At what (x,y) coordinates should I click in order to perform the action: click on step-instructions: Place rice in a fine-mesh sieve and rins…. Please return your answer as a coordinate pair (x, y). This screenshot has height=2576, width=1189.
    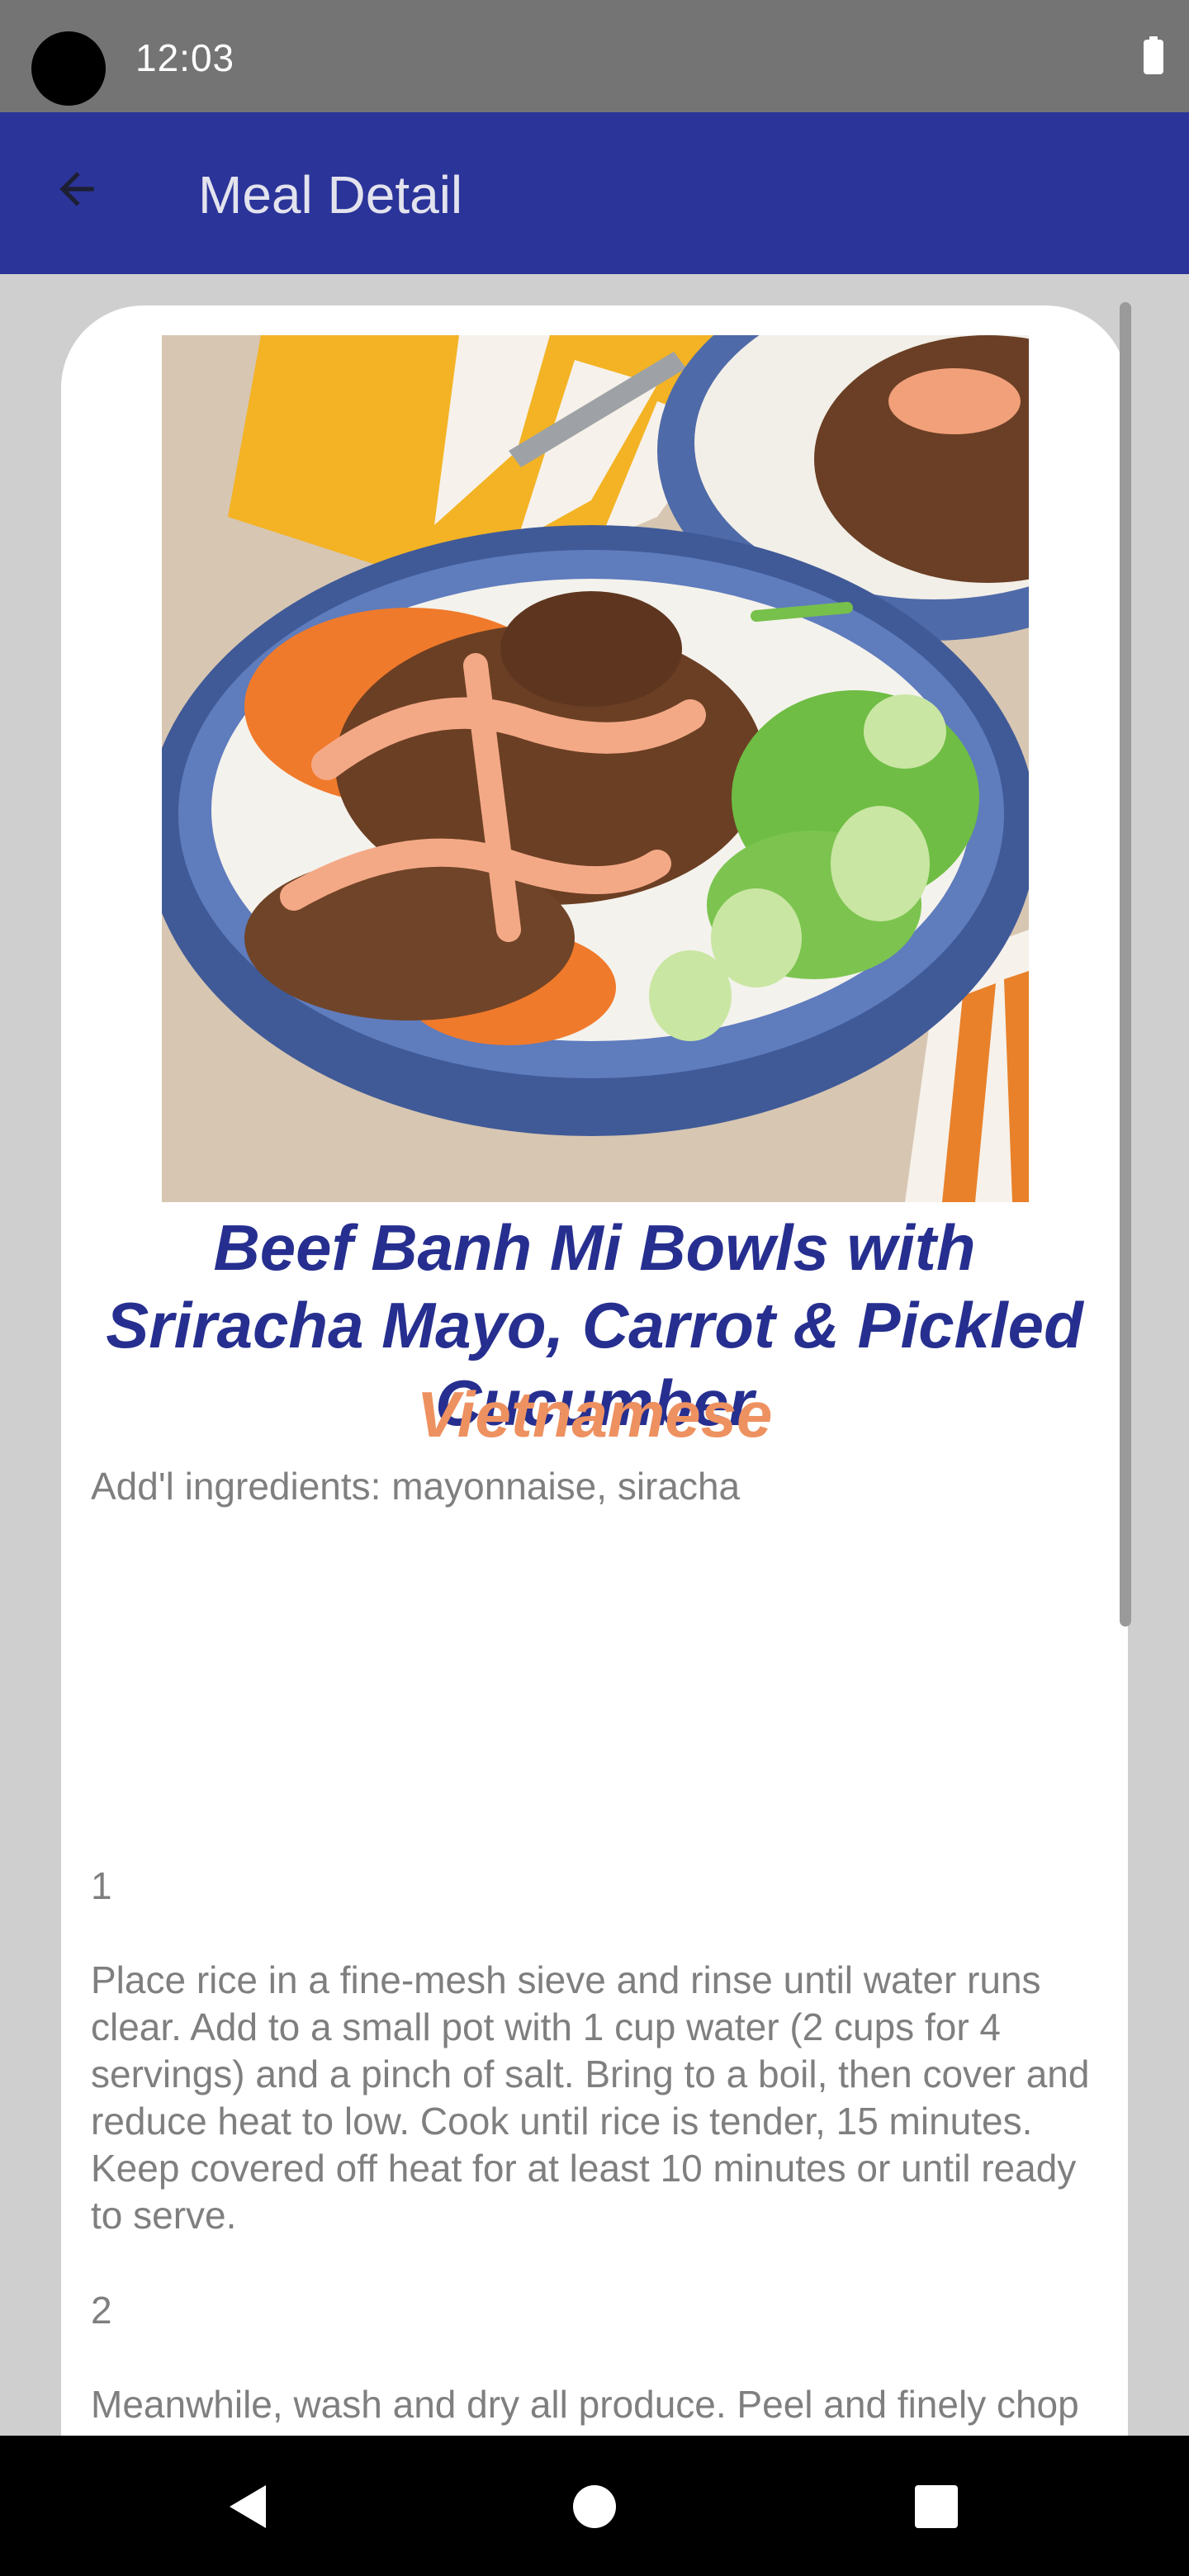
    Looking at the image, I should click on (590, 2097).